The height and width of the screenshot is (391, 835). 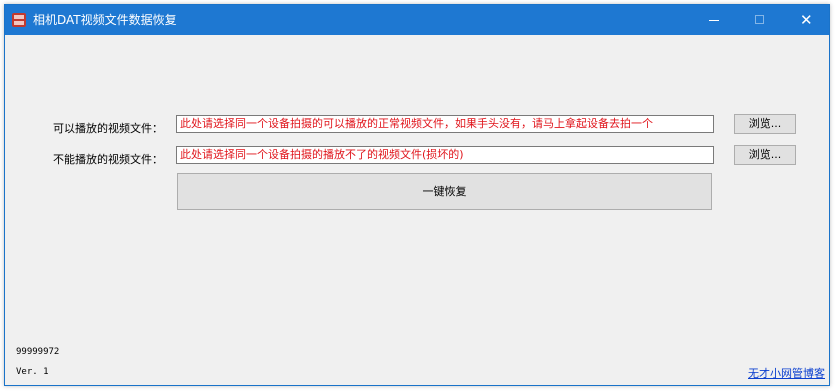 I want to click on app-icon, so click(x=19, y=20).